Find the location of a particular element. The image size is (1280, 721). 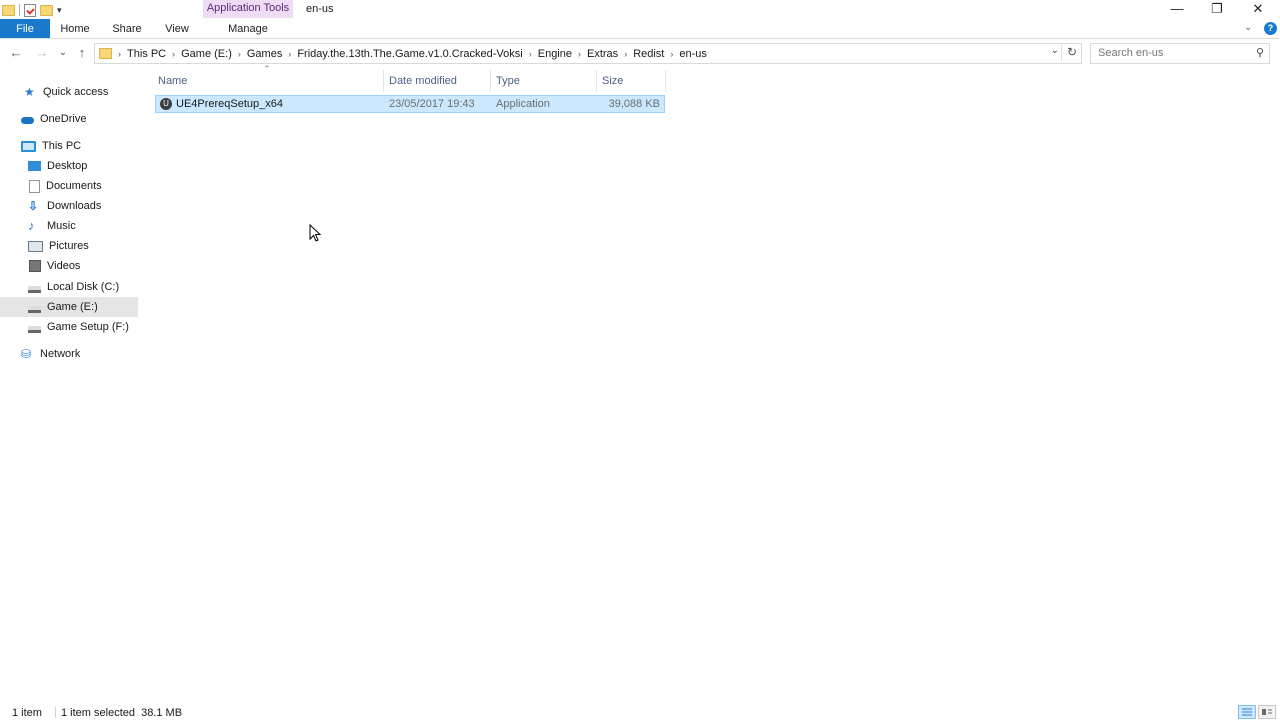

sidebar-item-this-pc: This PC is located at coordinates (69, 146).